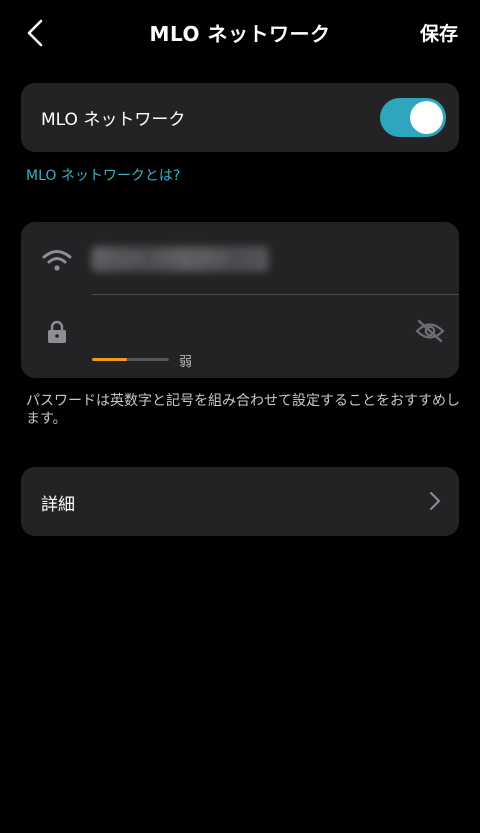 Image resolution: width=480 pixels, height=833 pixels. I want to click on password-strength-fill, so click(109, 359).